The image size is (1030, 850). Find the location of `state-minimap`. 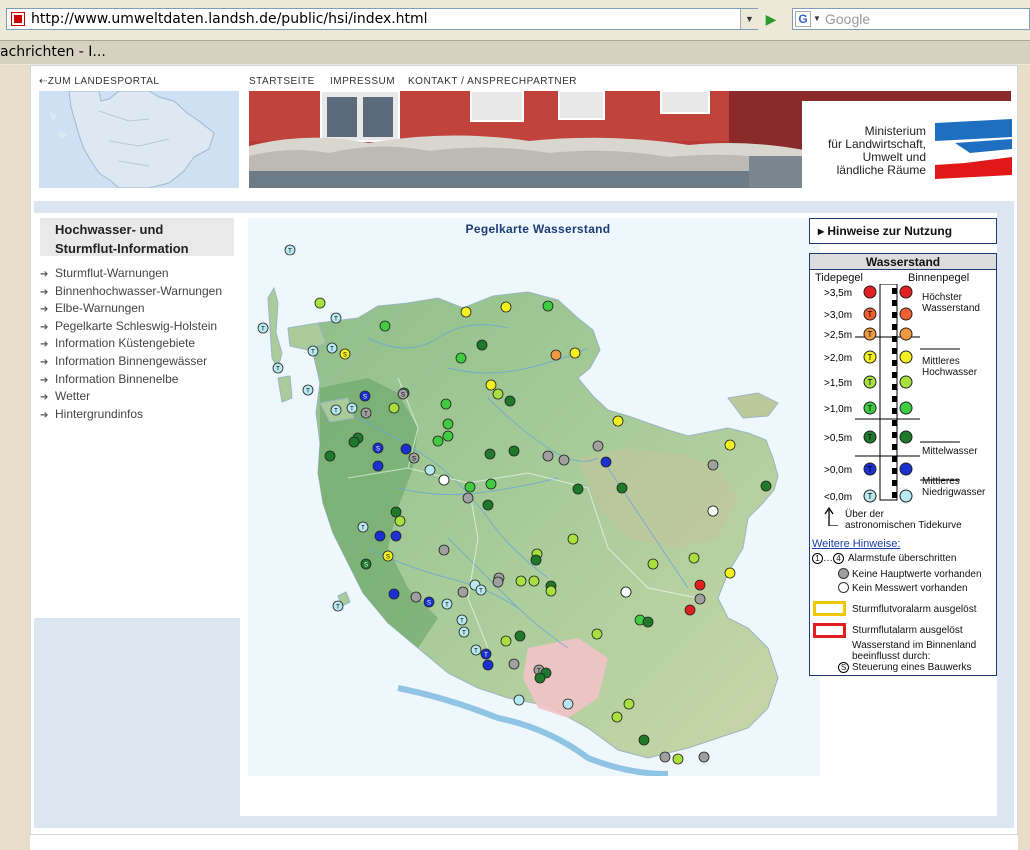

state-minimap is located at coordinates (139, 139).